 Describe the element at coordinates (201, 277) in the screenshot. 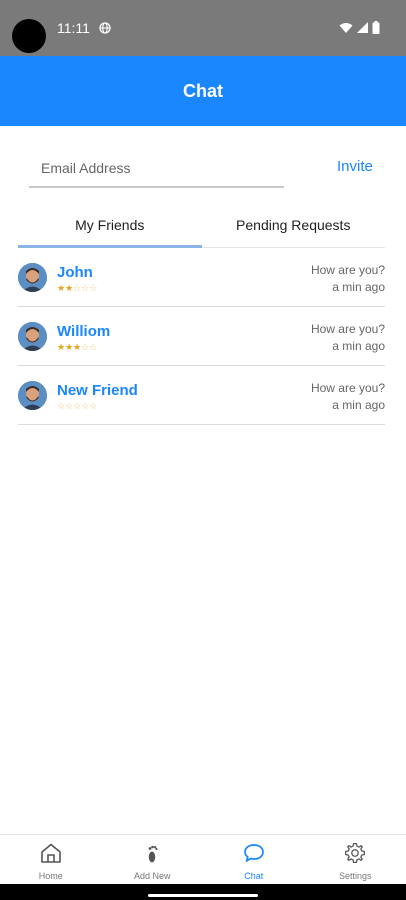

I see `friend-row: John ★★☆☆☆ How are you? a min ago` at that location.